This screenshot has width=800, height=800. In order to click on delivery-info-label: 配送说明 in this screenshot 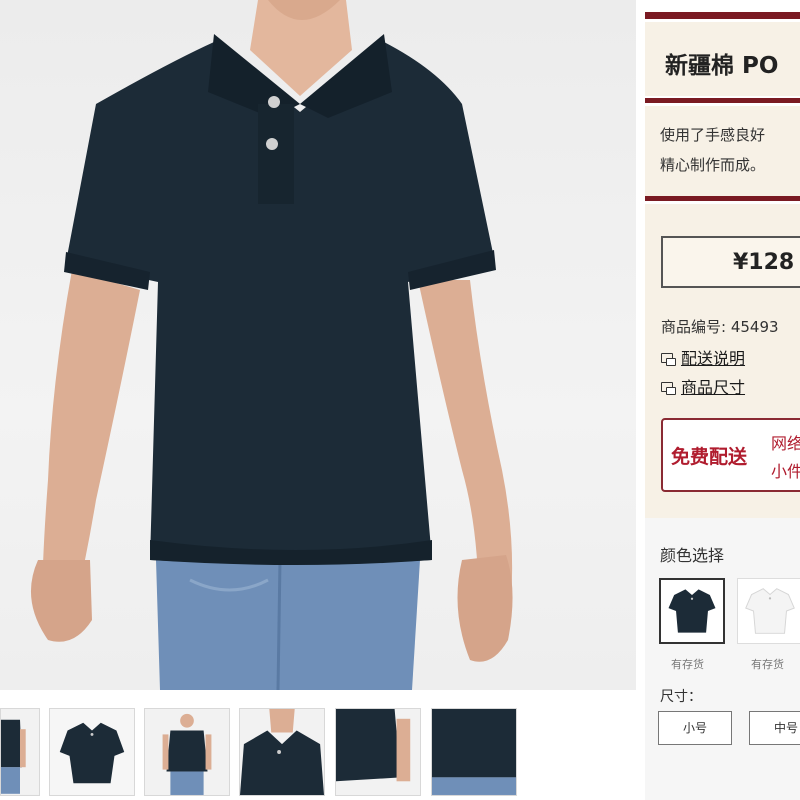, I will do `click(713, 358)`.